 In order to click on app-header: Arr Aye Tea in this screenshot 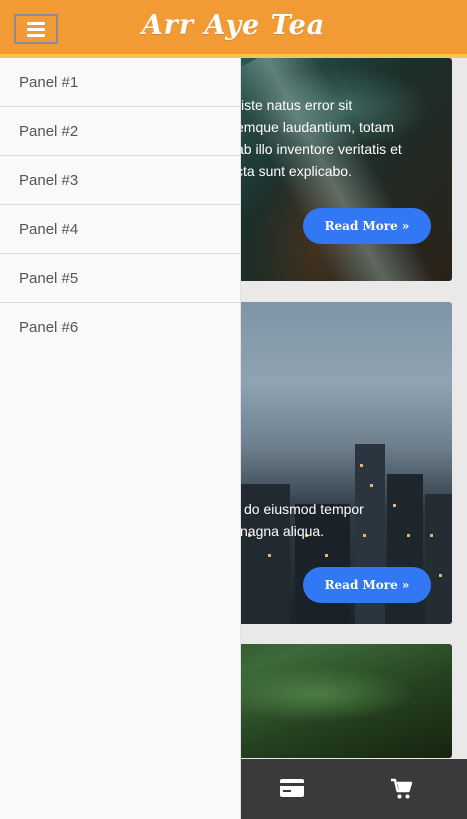, I will do `click(233, 29)`.